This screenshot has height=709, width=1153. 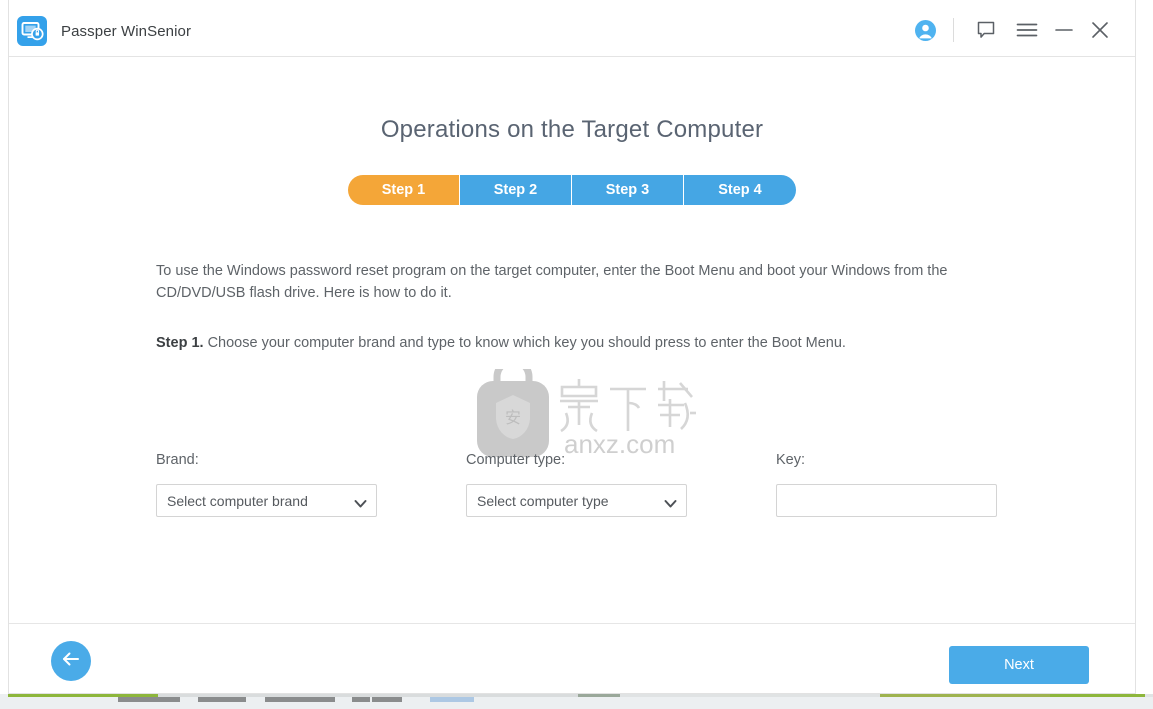 I want to click on step-tab-2: Step 2, so click(x=516, y=190).